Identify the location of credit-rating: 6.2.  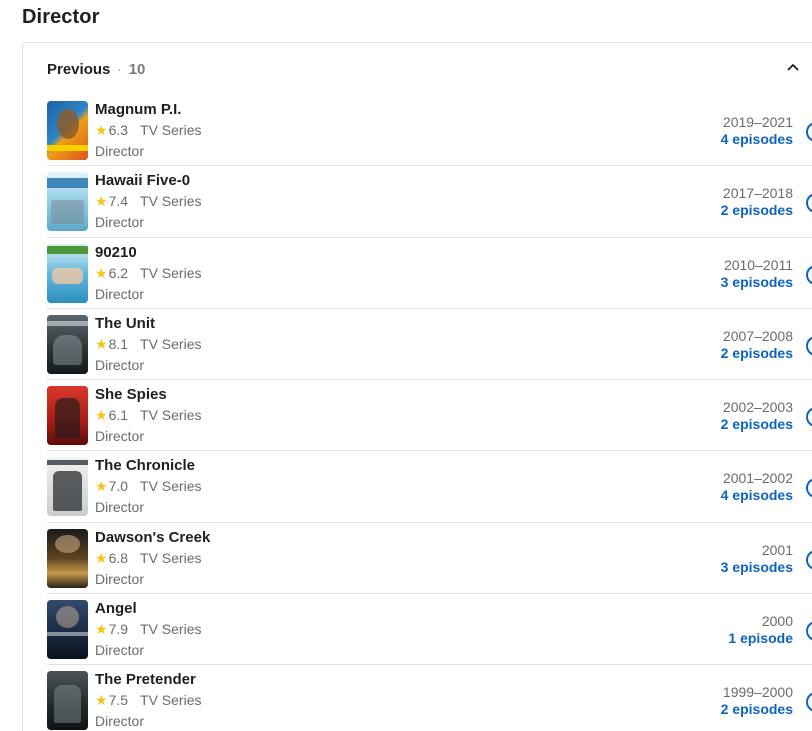
(118, 272).